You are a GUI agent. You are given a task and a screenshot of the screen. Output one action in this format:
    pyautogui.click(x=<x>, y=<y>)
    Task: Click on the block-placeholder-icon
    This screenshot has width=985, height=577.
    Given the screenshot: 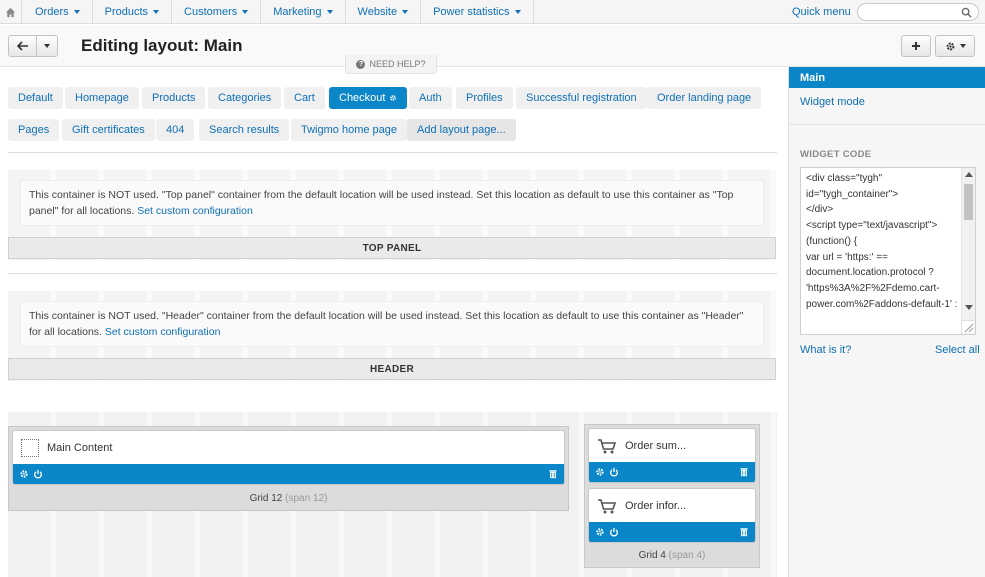 What is the action you would take?
    pyautogui.click(x=30, y=447)
    